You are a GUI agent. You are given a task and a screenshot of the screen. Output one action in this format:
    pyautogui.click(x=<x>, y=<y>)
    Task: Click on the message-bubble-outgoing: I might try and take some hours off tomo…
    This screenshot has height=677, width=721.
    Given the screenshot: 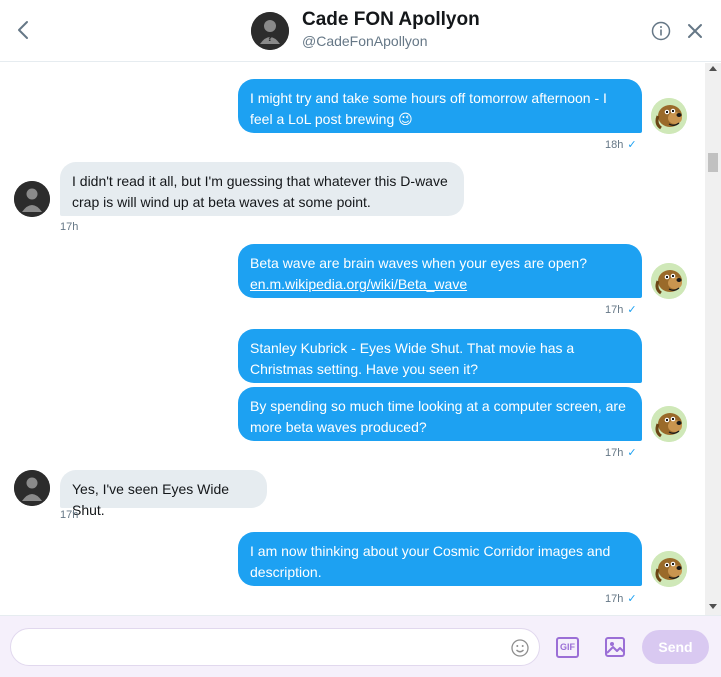 What is the action you would take?
    pyautogui.click(x=440, y=106)
    